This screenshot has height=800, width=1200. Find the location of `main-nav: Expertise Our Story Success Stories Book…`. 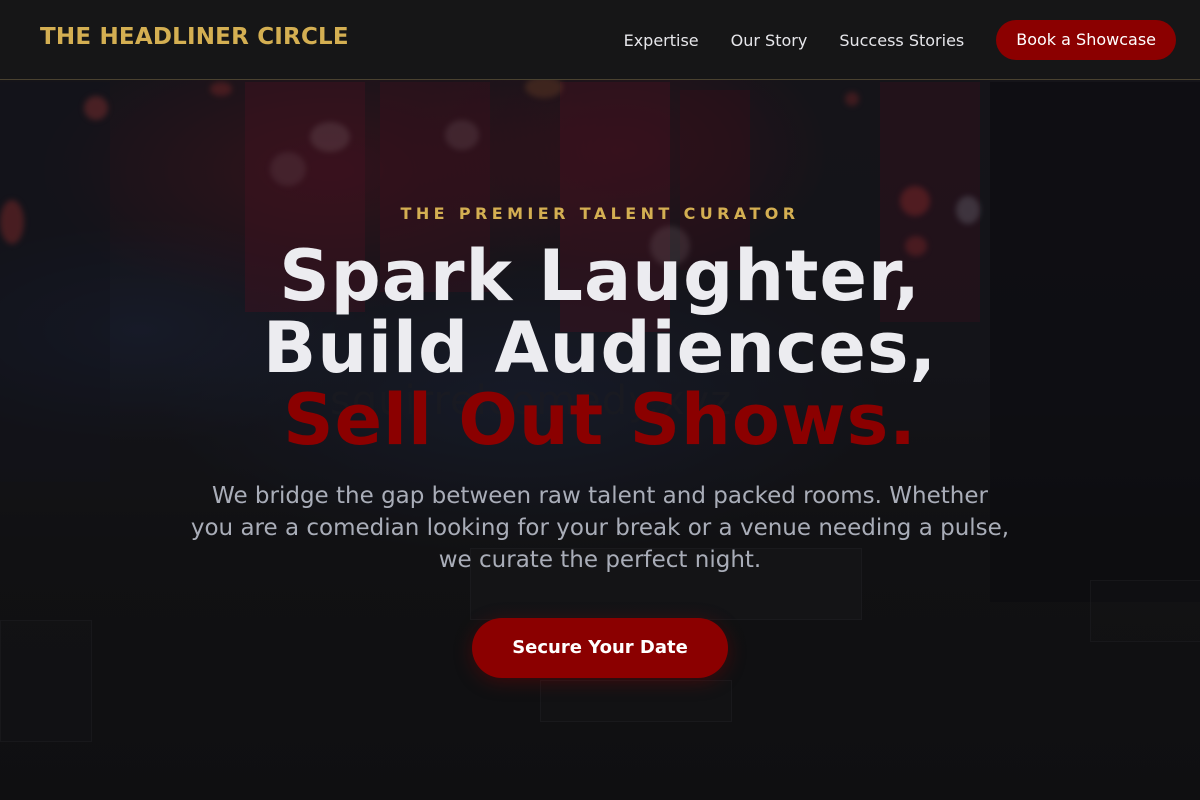

main-nav: Expertise Our Story Success Stories Book… is located at coordinates (900, 40).